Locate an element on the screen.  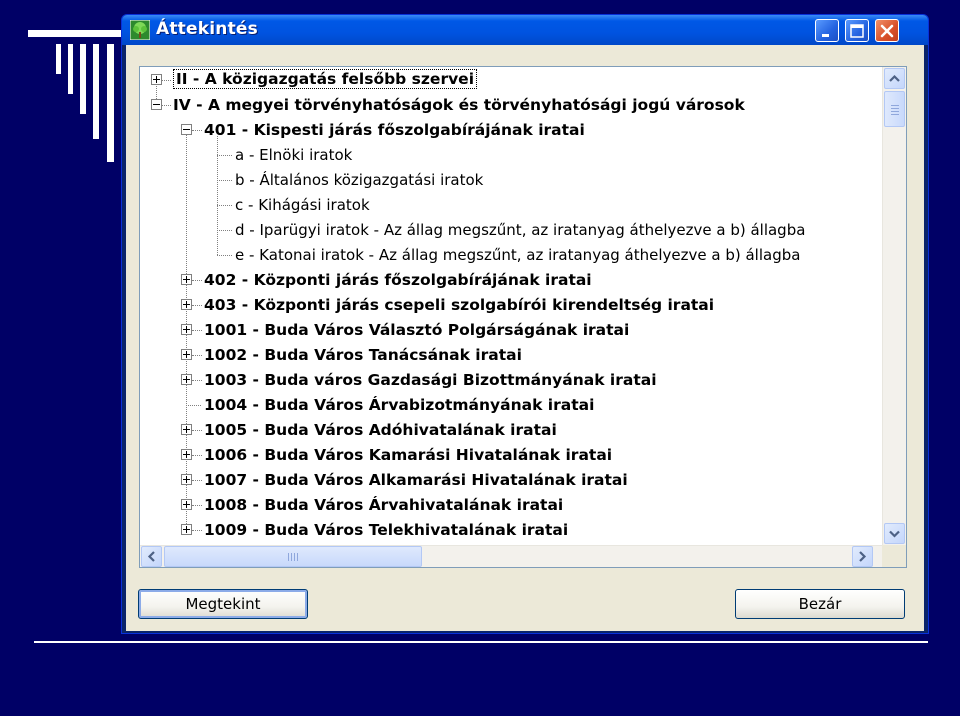
vertical-scrollbar is located at coordinates (894, 306).